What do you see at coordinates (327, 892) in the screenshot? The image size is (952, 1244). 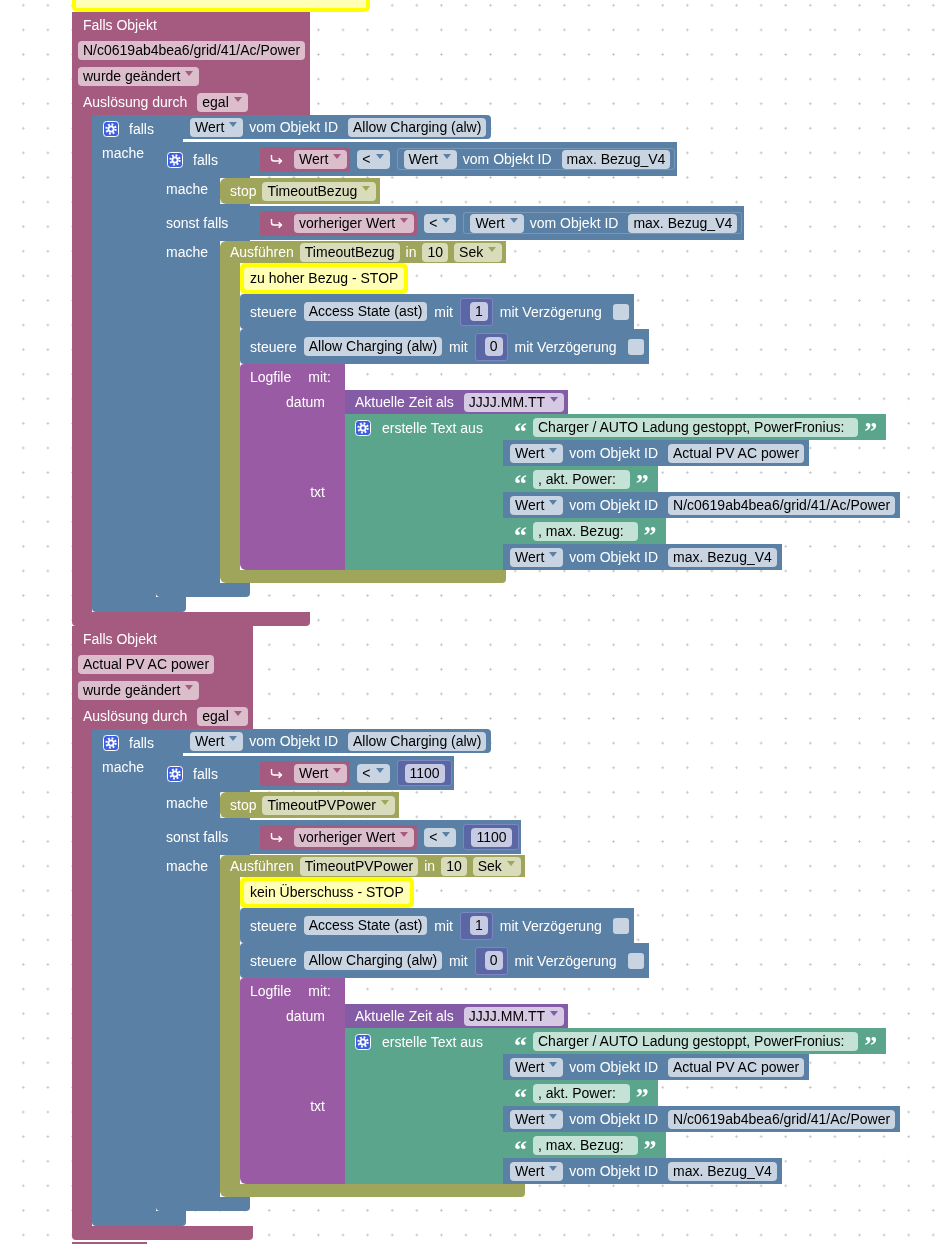 I see `comment-text: kein Überschuss - STOP` at bounding box center [327, 892].